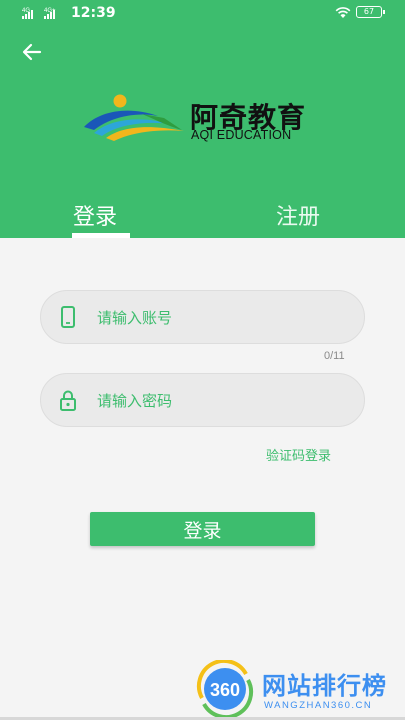  I want to click on watermark-badge: 360, so click(225, 690).